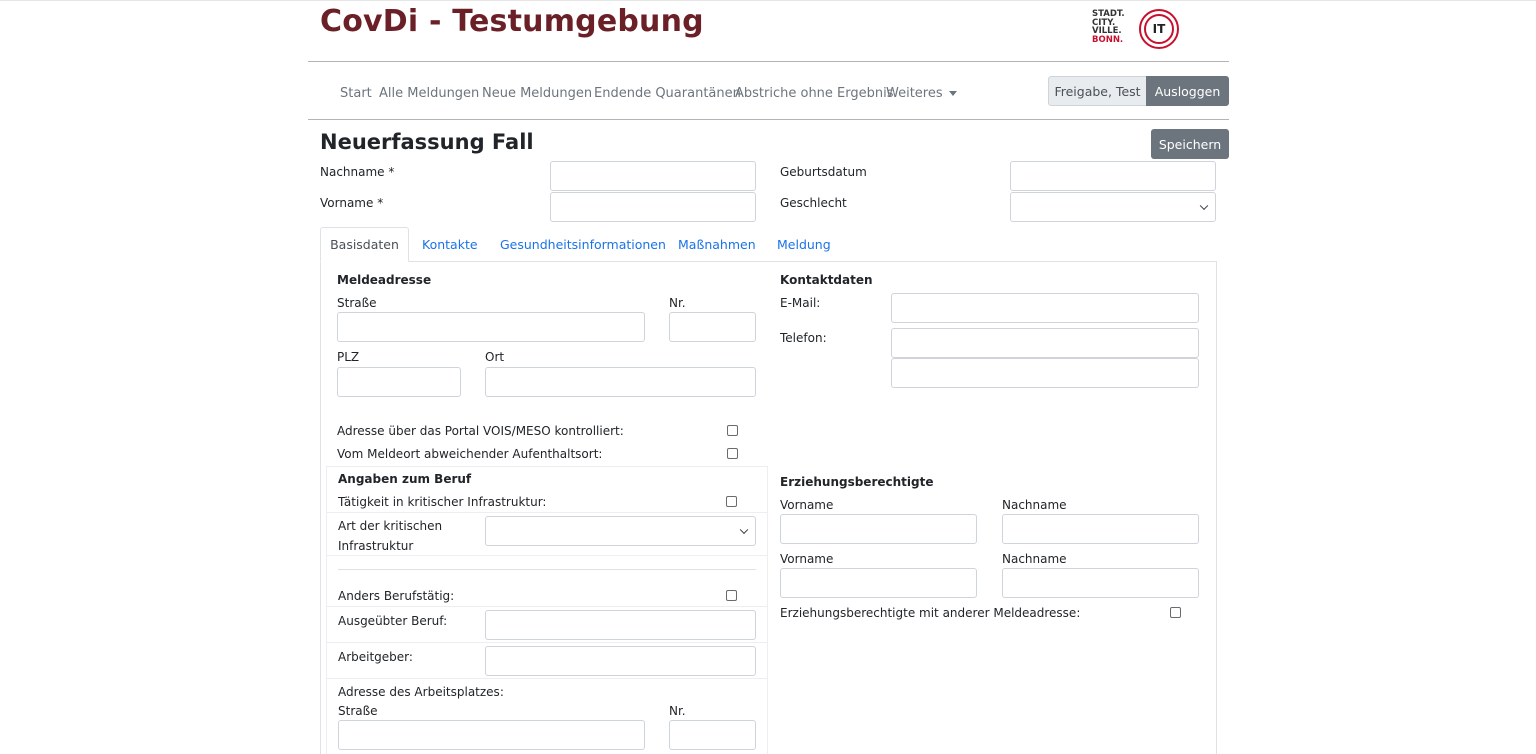 This screenshot has height=754, width=1536. What do you see at coordinates (677, 303) in the screenshot?
I see `nr-label: Nr.` at bounding box center [677, 303].